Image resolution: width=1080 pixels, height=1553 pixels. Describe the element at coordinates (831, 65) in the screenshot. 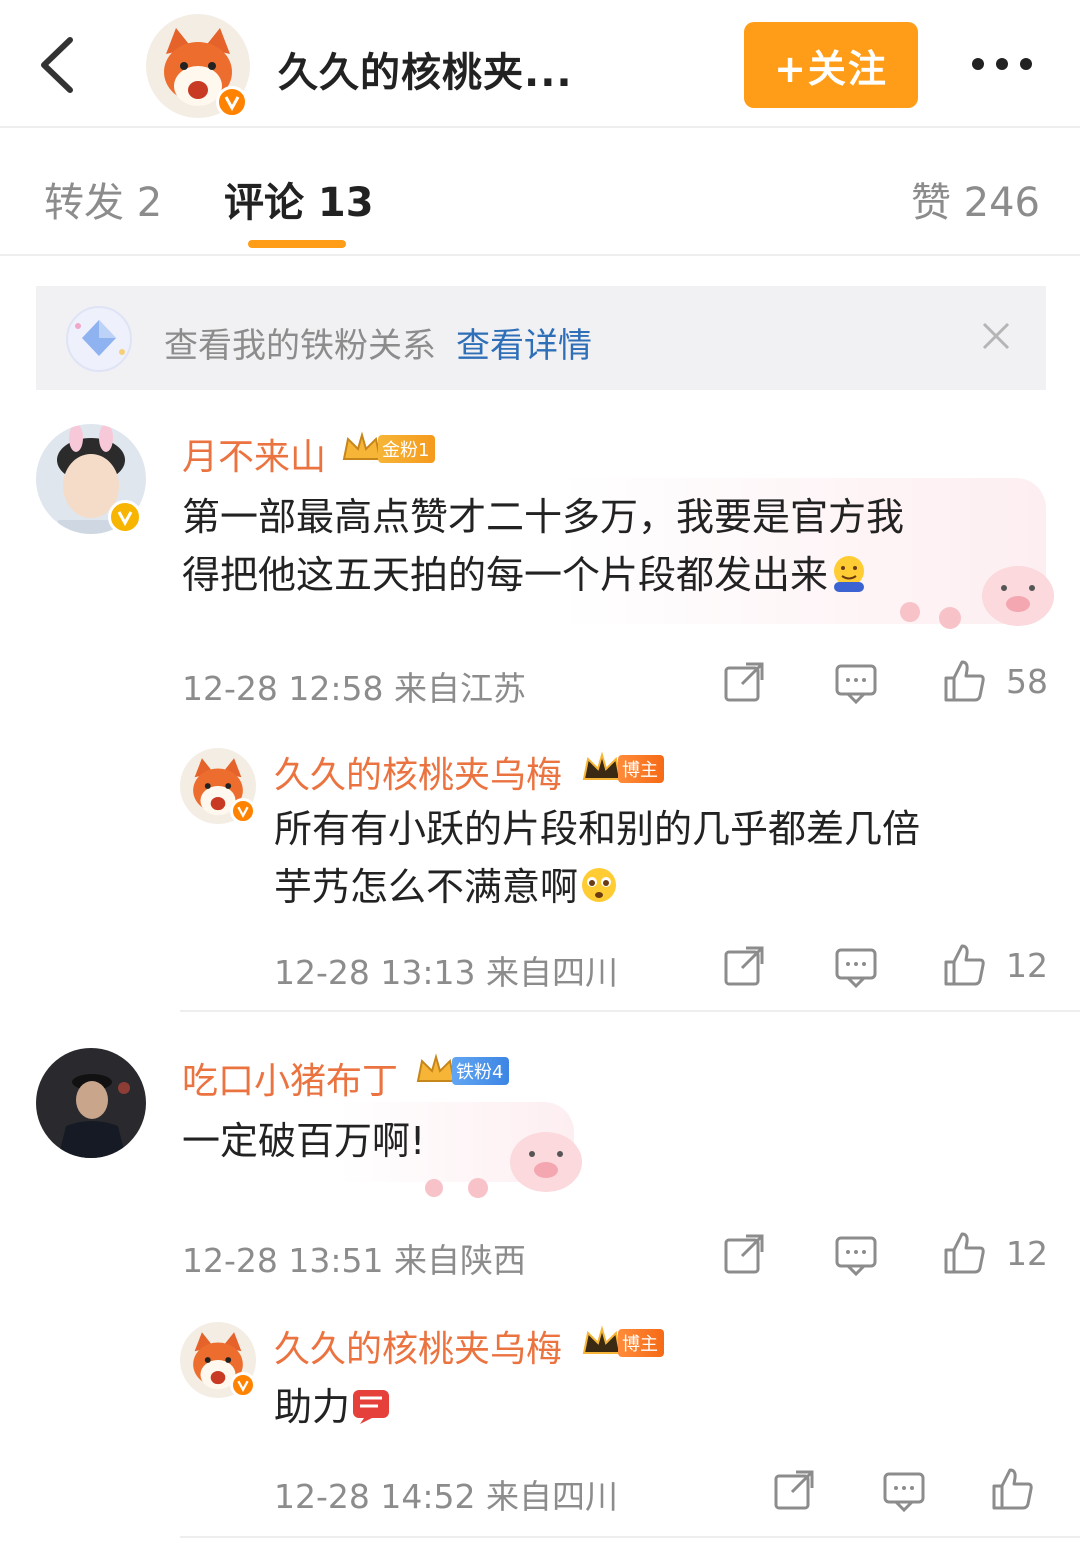

I see `follow-button: +关注` at that location.